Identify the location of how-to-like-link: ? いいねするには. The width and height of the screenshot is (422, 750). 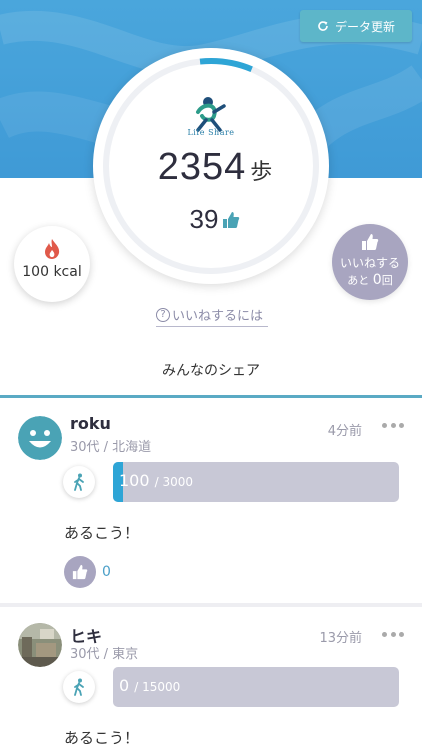
(212, 316).